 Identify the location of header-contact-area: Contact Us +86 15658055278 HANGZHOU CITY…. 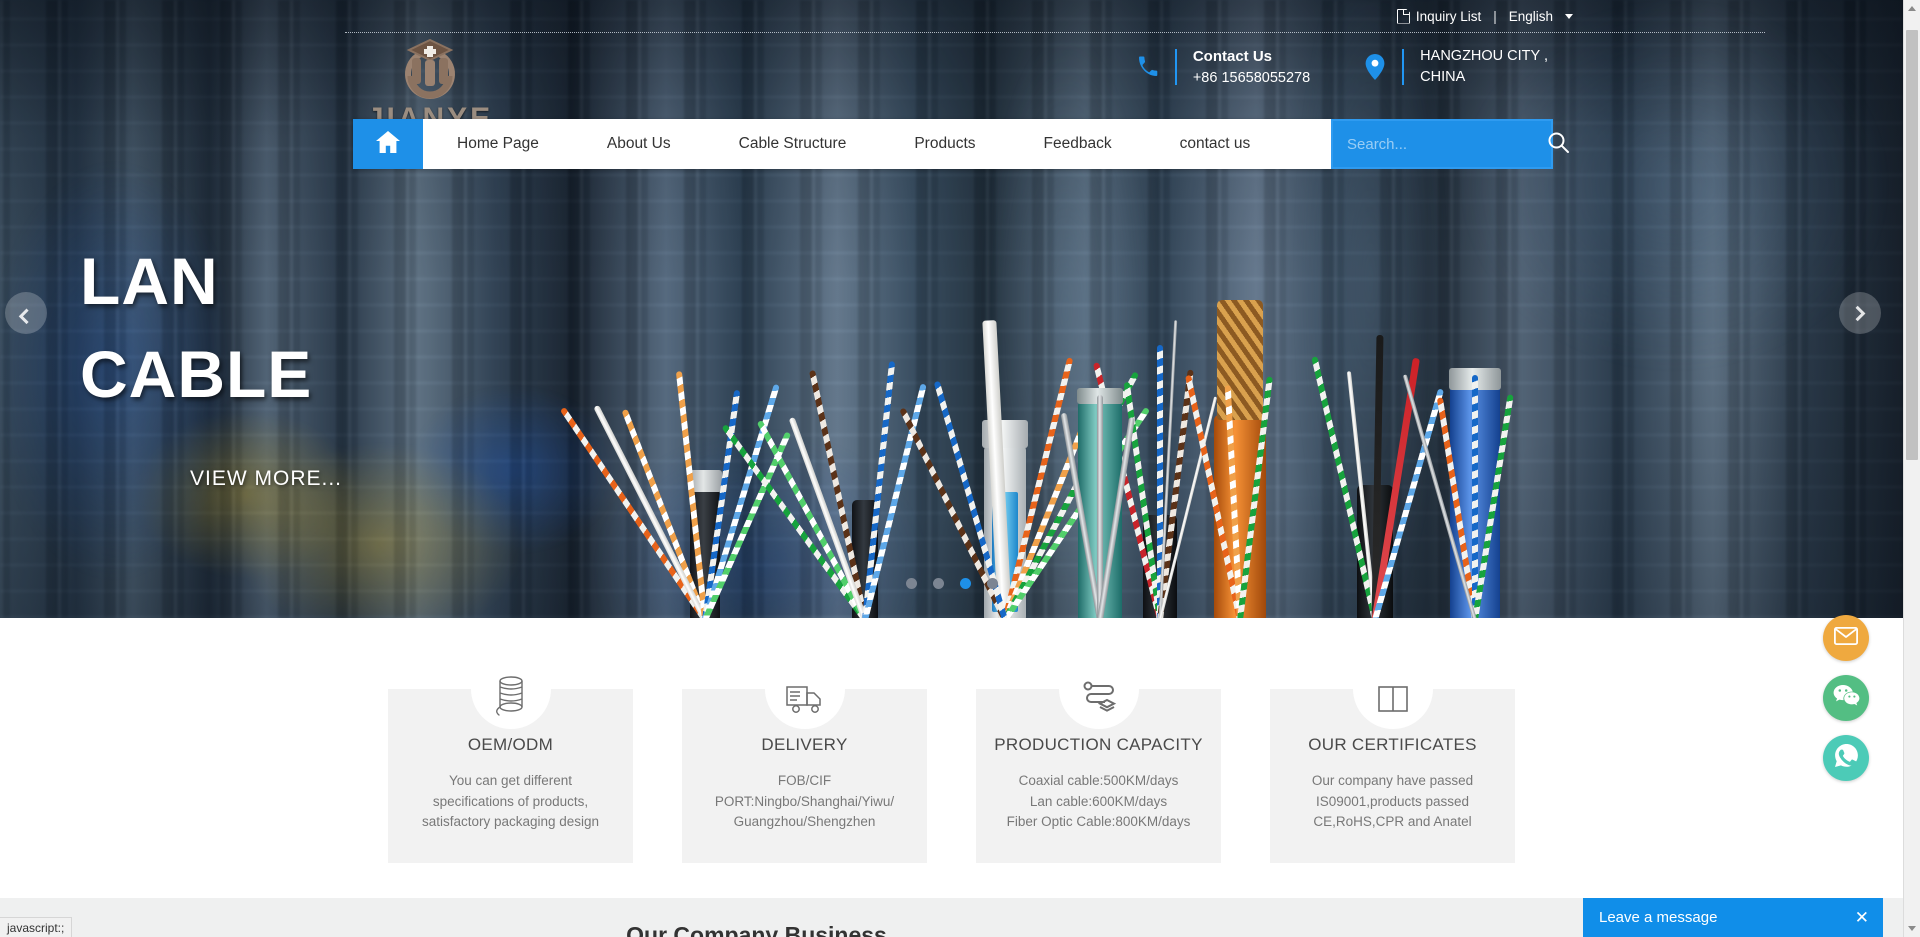
(1337, 67).